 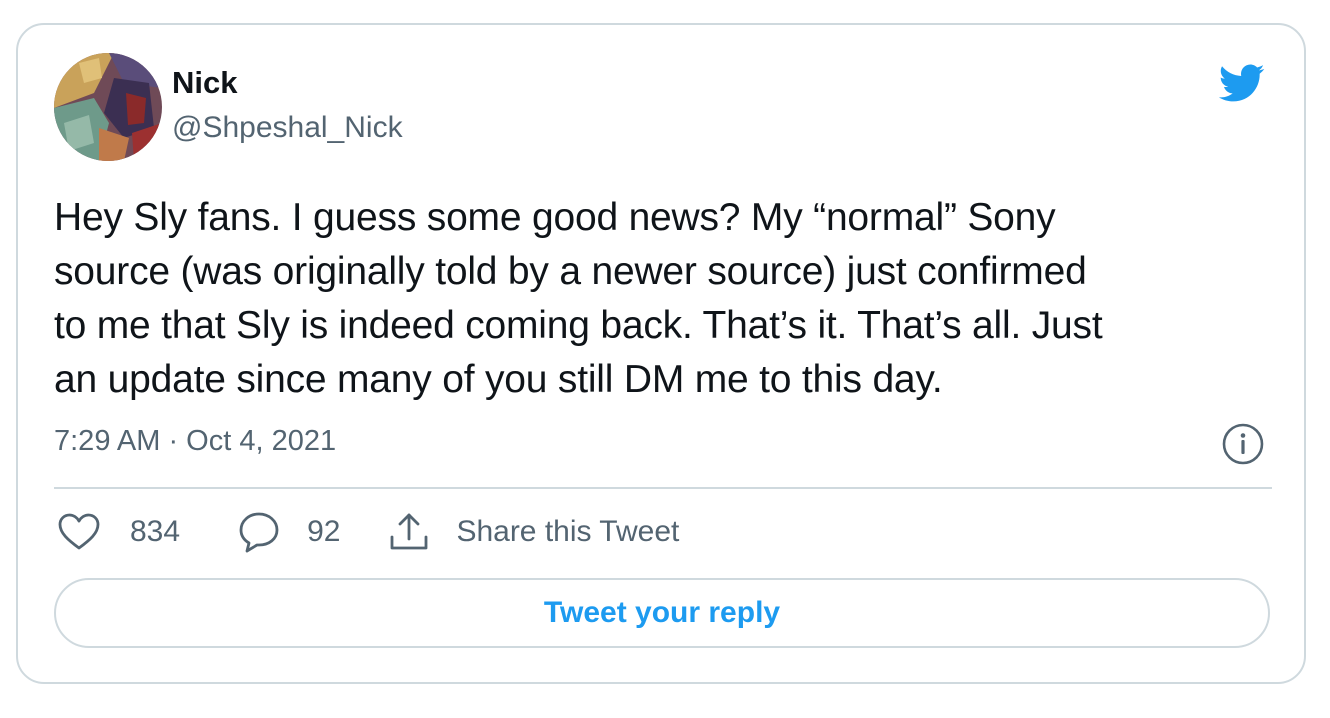 I want to click on speech-bubble-icon, so click(x=259, y=532).